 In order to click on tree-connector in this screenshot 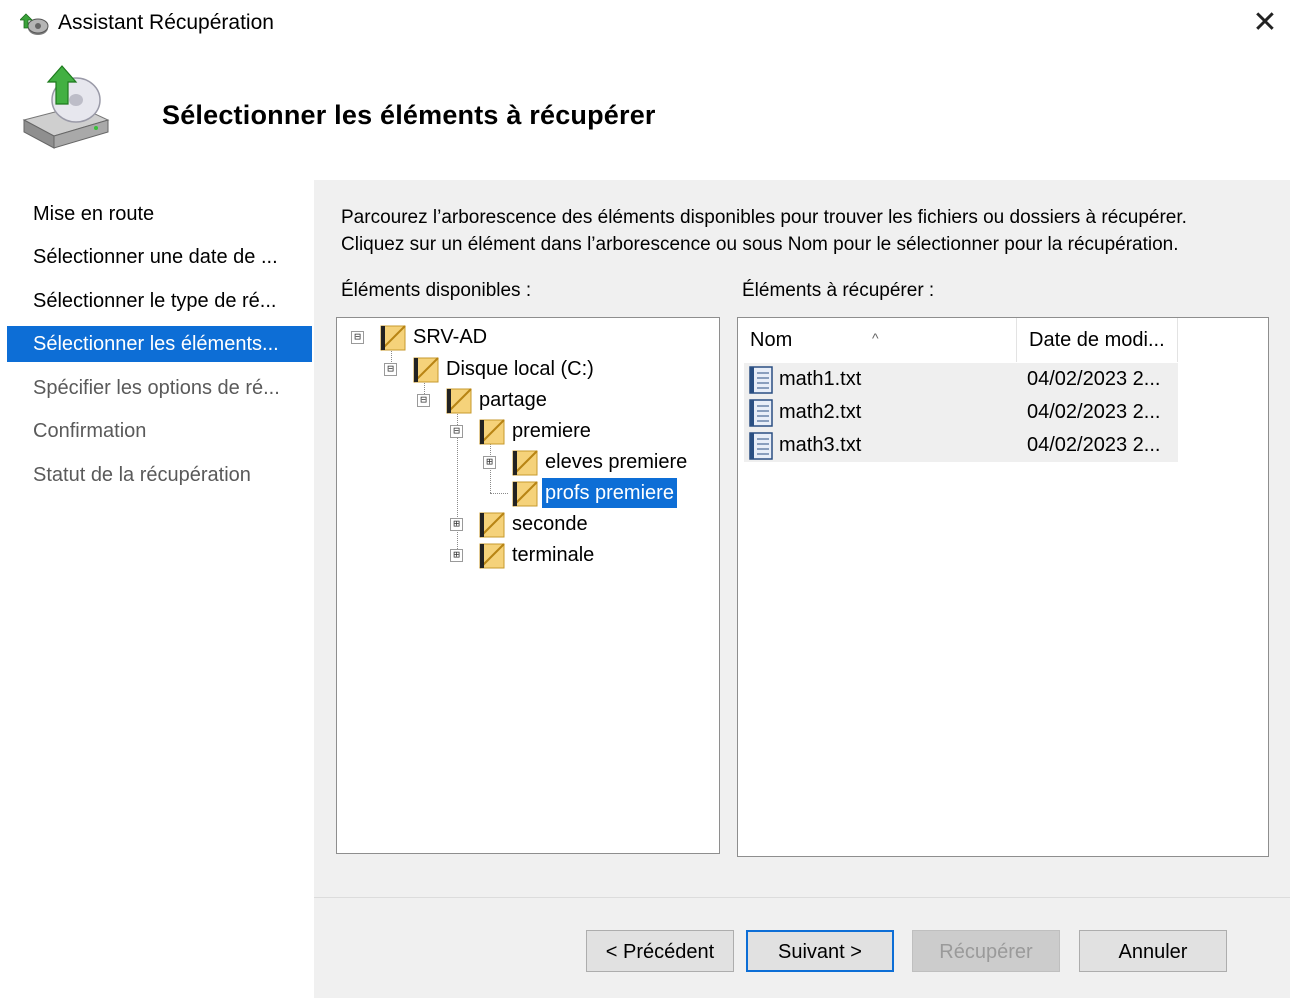, I will do `click(499, 493)`.